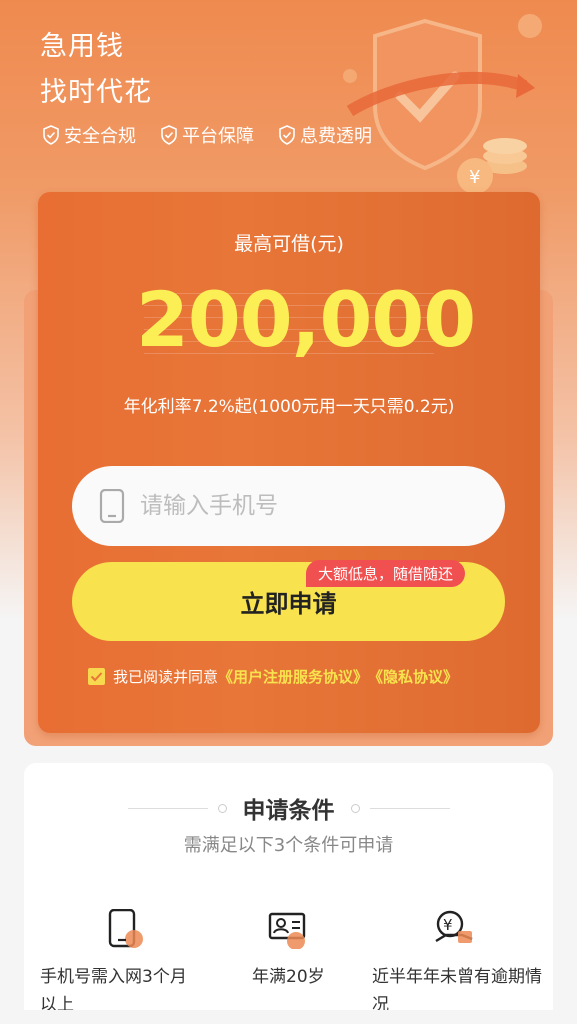 The width and height of the screenshot is (577, 1024). What do you see at coordinates (288, 845) in the screenshot?
I see `conditions-subtitle: 需满足以下3个条件可申请` at bounding box center [288, 845].